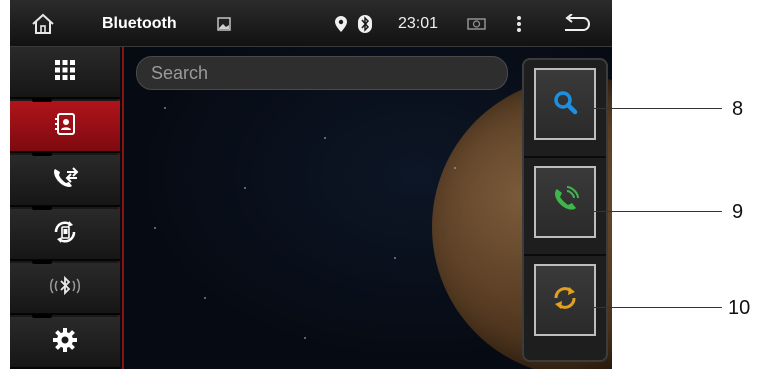 The width and height of the screenshot is (758, 369). What do you see at coordinates (322, 73) in the screenshot?
I see `search-input: Search` at bounding box center [322, 73].